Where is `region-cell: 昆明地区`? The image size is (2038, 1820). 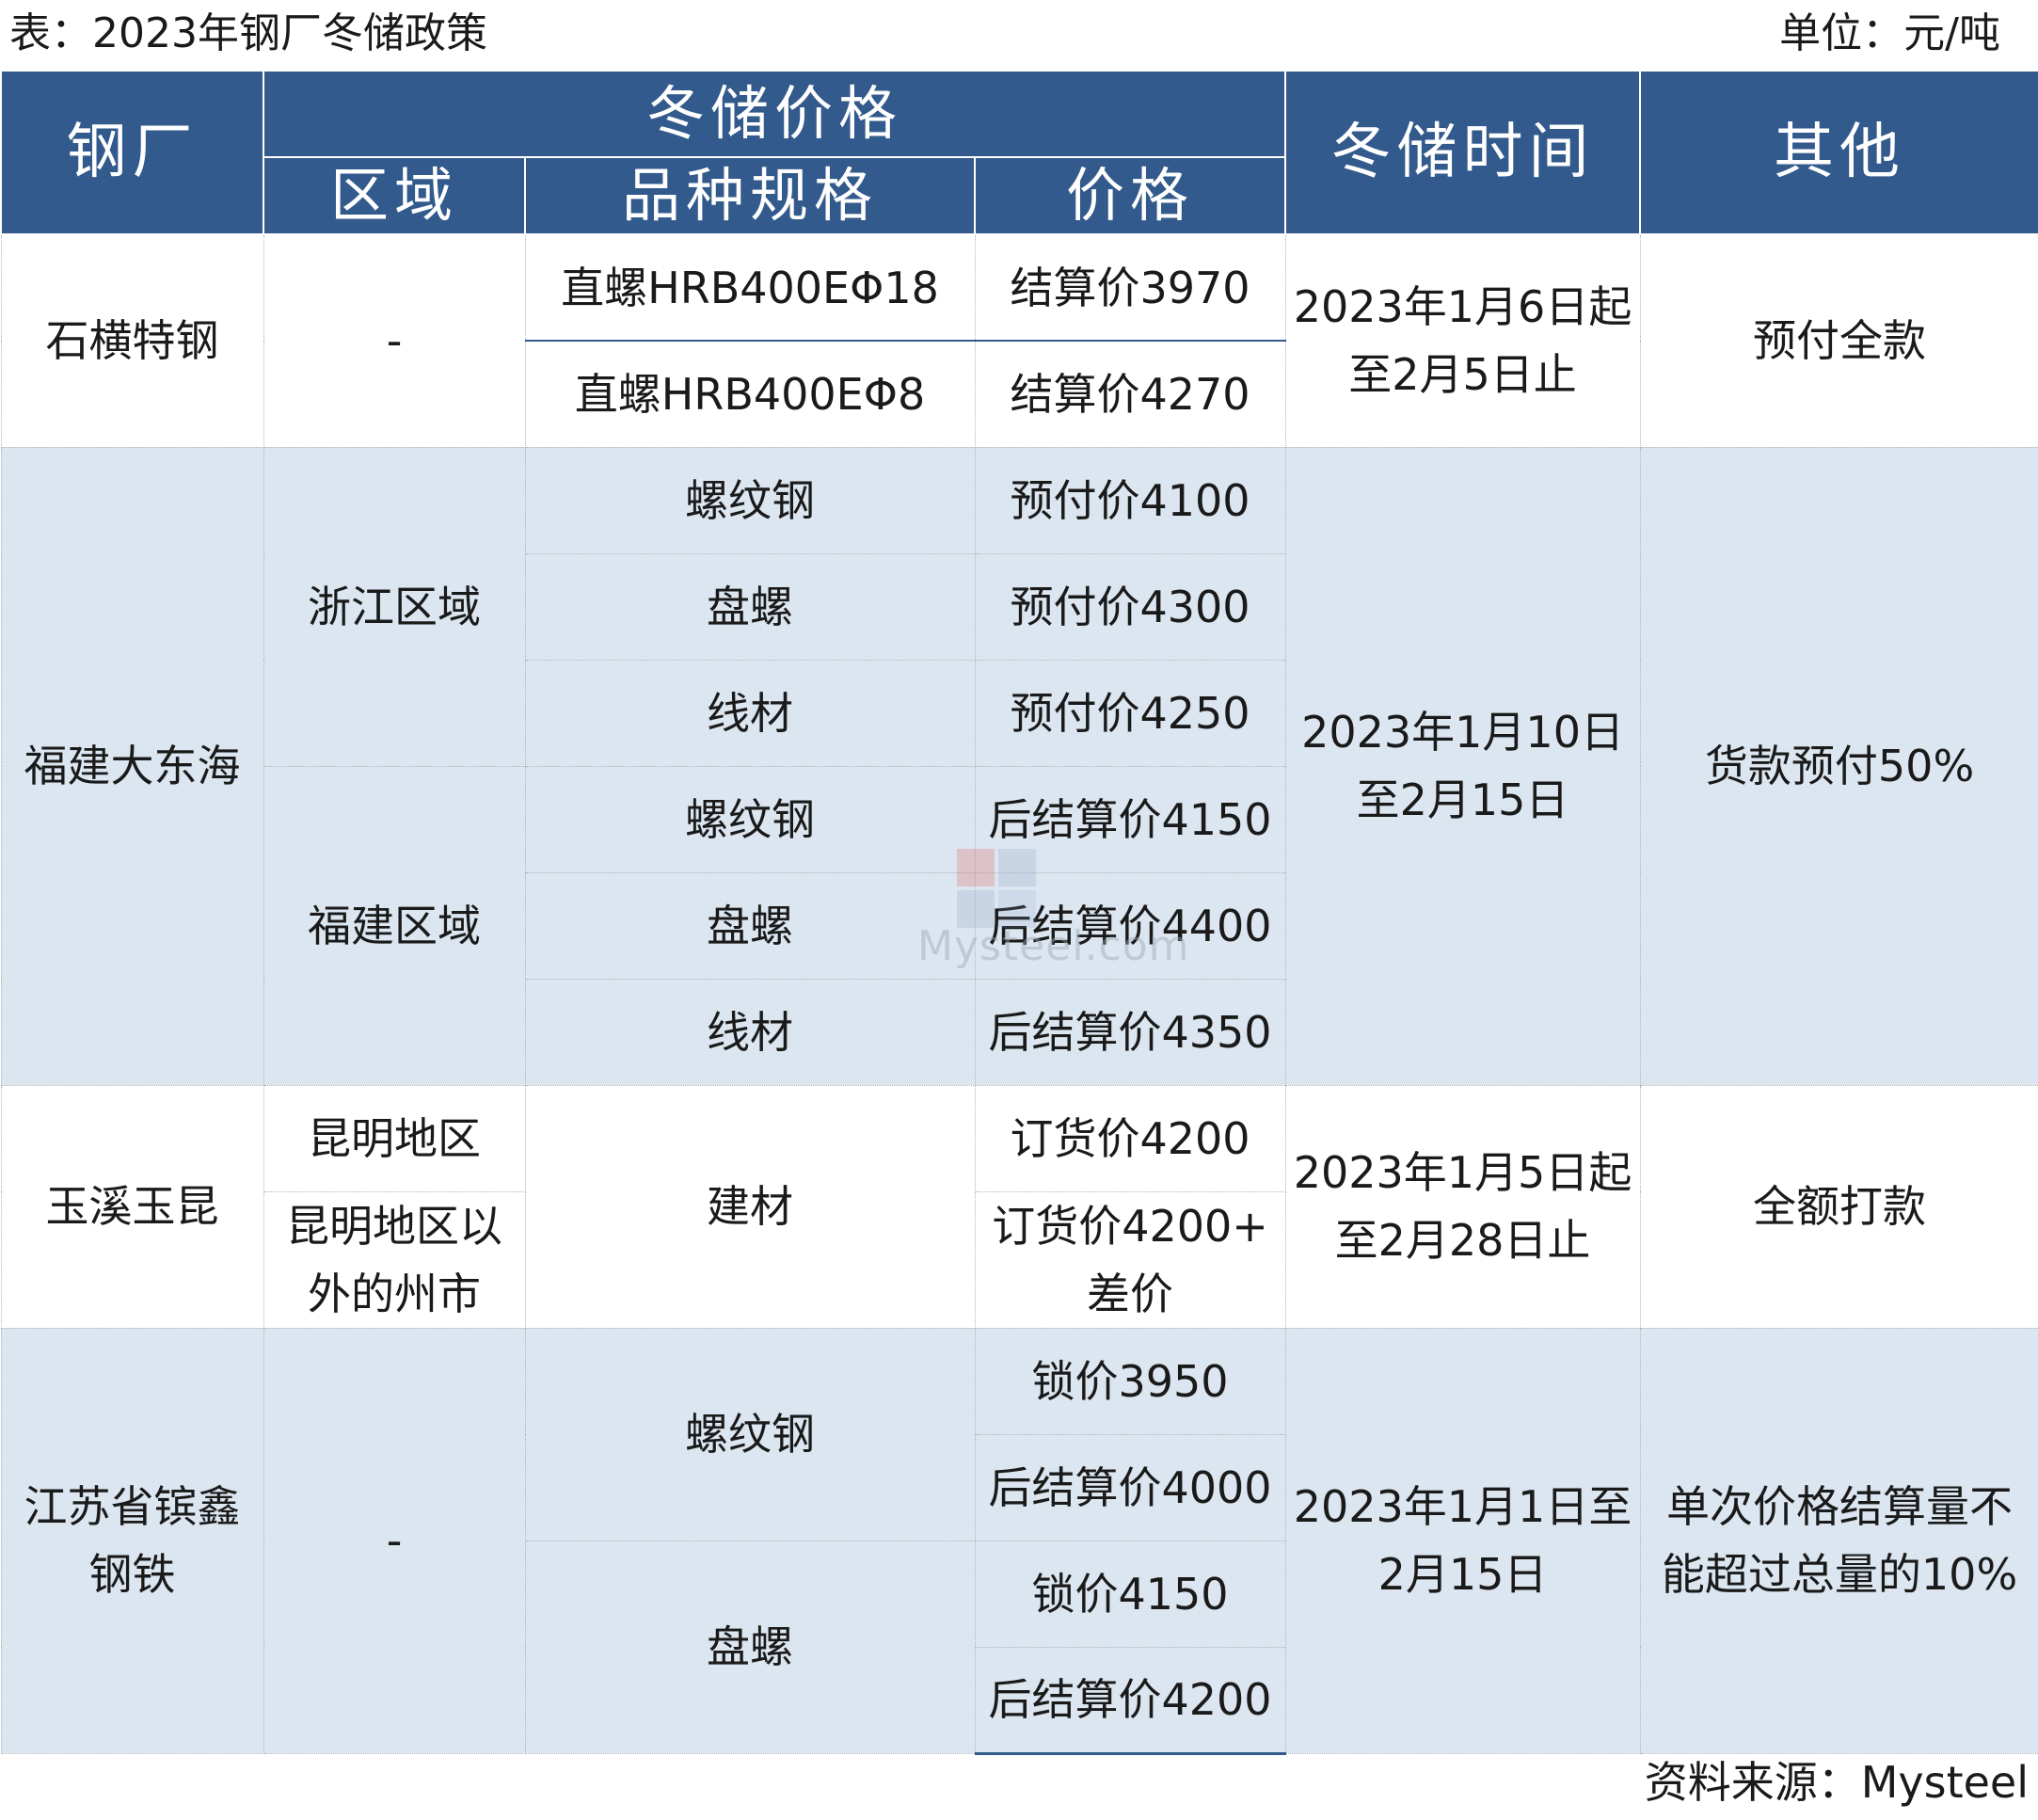 region-cell: 昆明地区 is located at coordinates (394, 1138).